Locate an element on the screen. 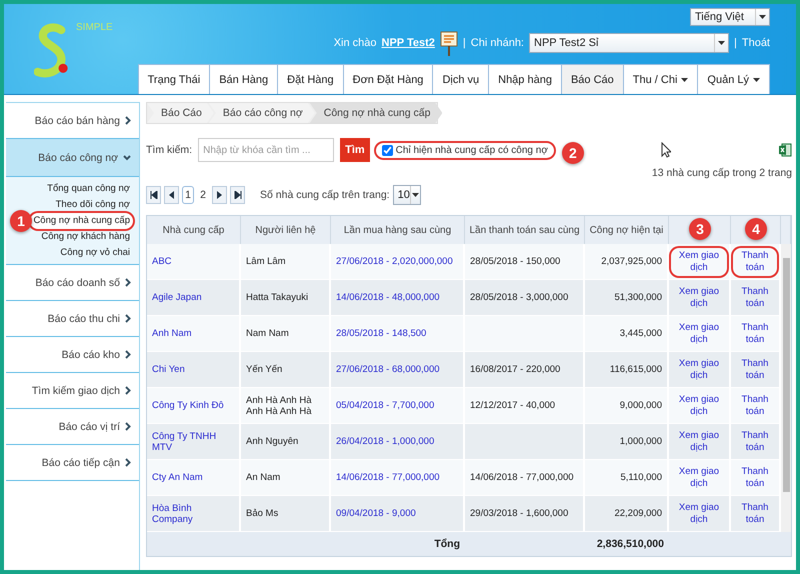 This screenshot has height=574, width=800. table-cell: 27/06/2018 - 2,020,000,000 is located at coordinates (398, 262).